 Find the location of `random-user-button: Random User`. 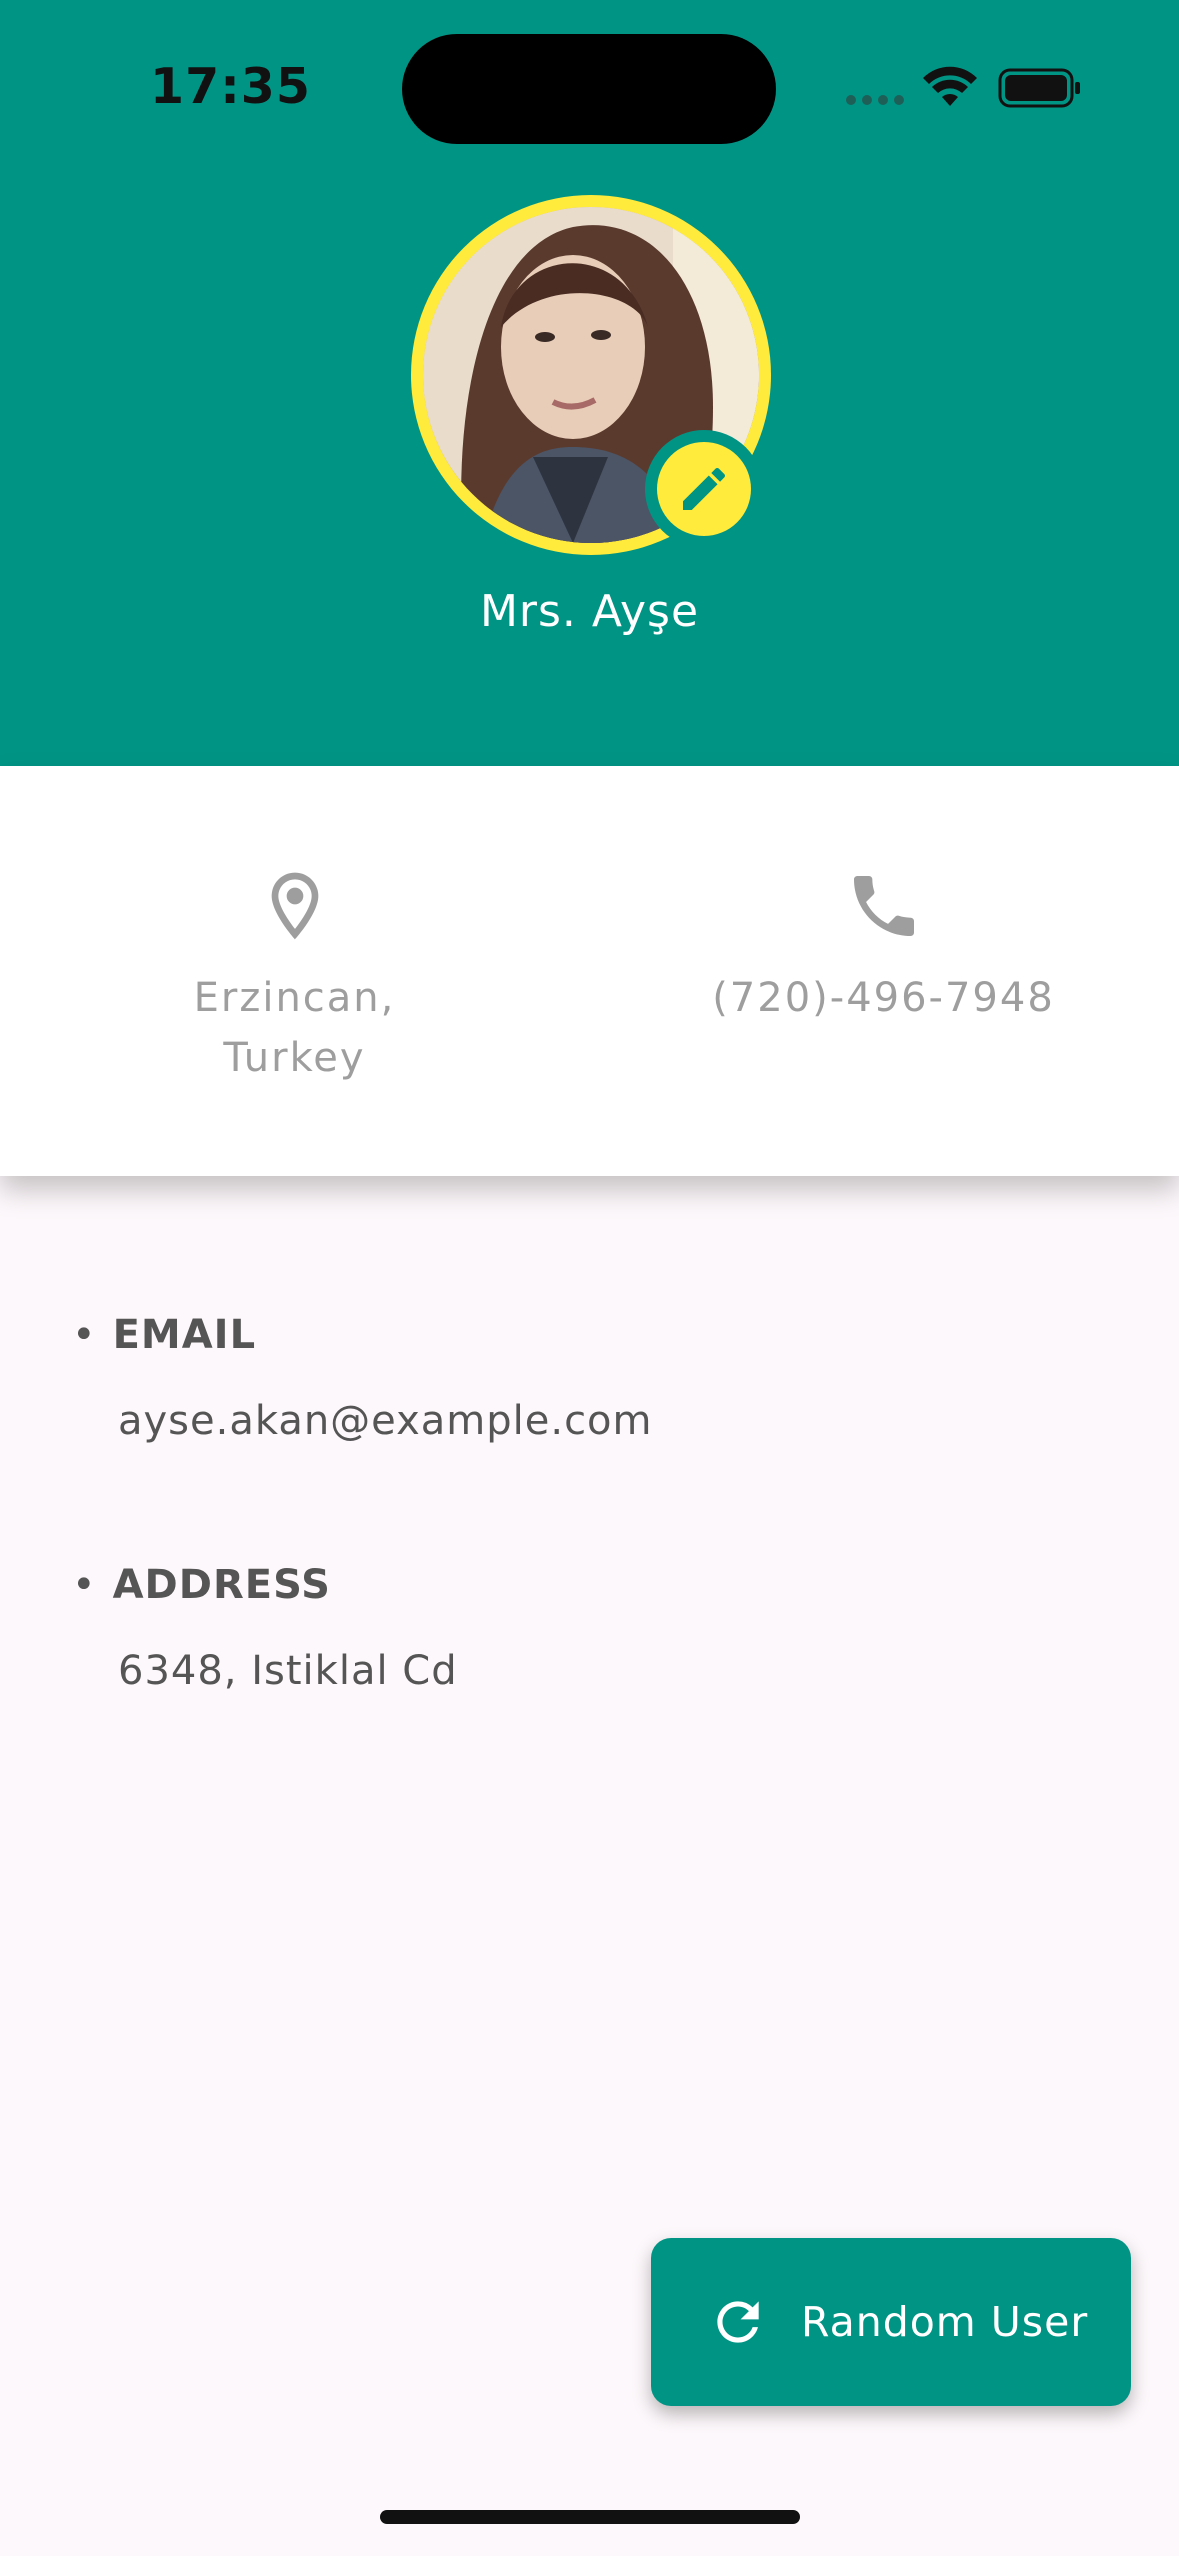

random-user-button: Random User is located at coordinates (891, 2322).